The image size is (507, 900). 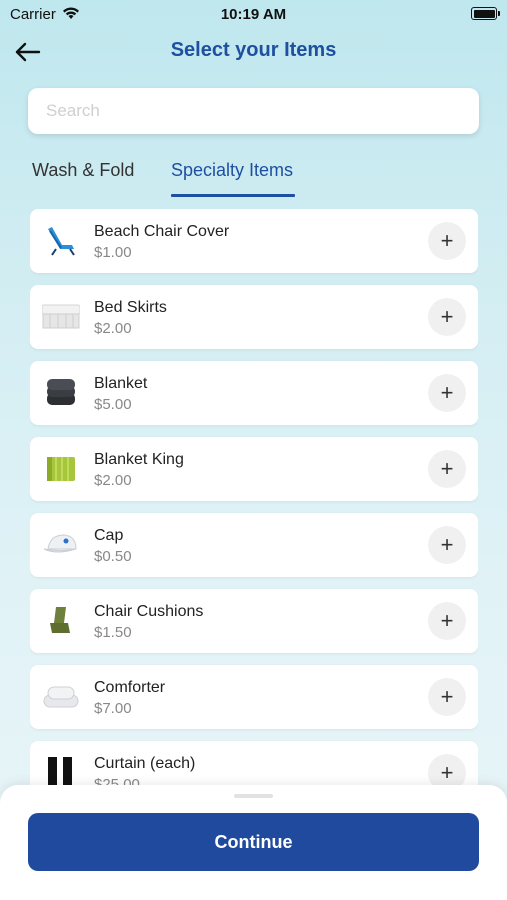 What do you see at coordinates (254, 469) in the screenshot?
I see `list-item: Blanket King $2.00 +` at bounding box center [254, 469].